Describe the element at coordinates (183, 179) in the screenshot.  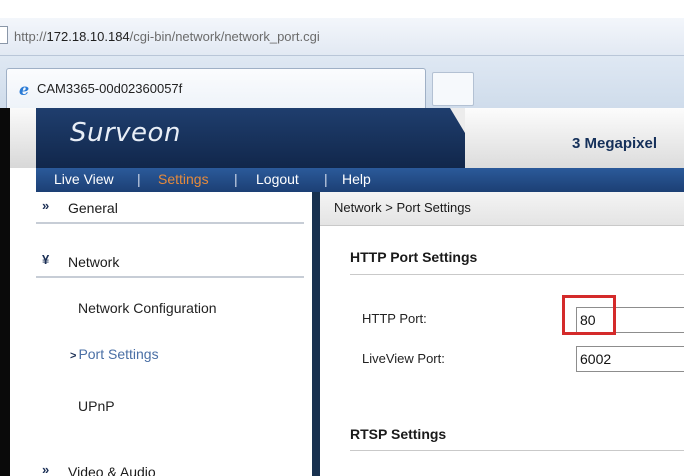
I see `nav-settings: Settings` at that location.